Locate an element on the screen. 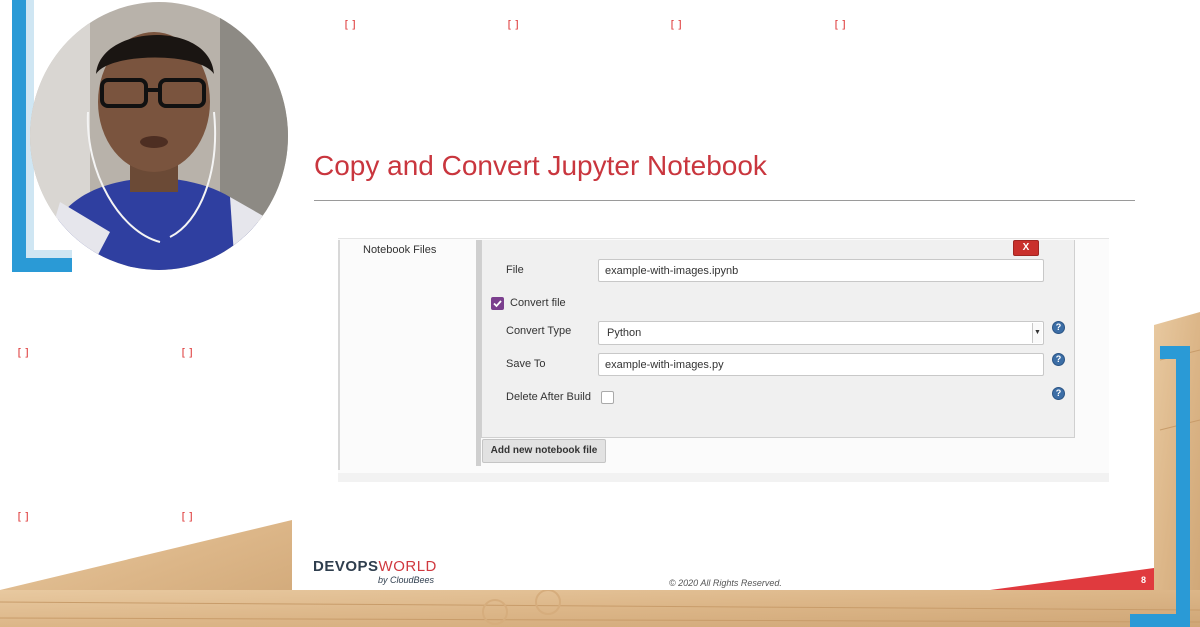  save-to-input: example-with-images.py is located at coordinates (821, 364).